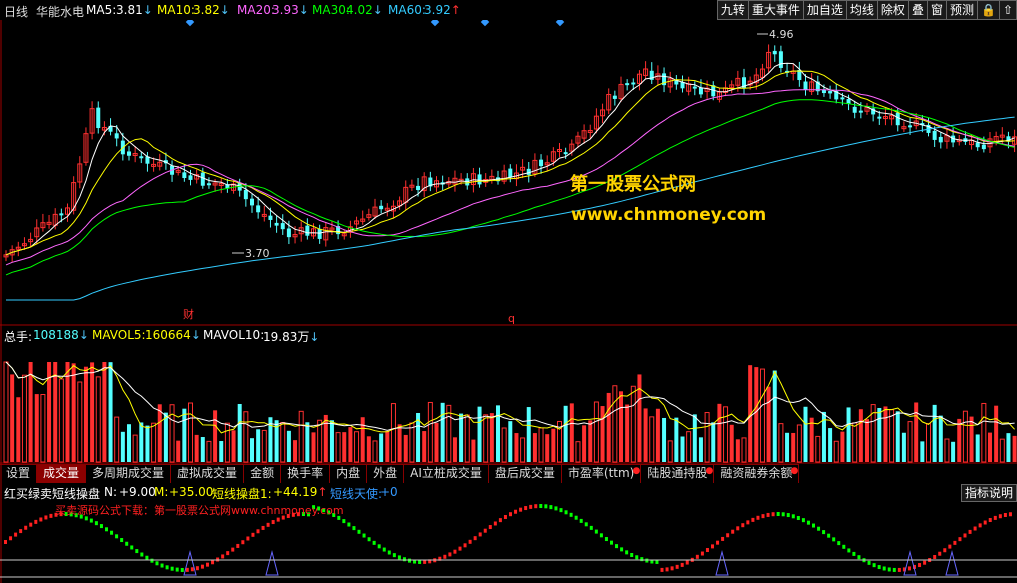  What do you see at coordinates (757, 474) in the screenshot?
I see `tab-margin-balance: 融资融券余额 ●` at bounding box center [757, 474].